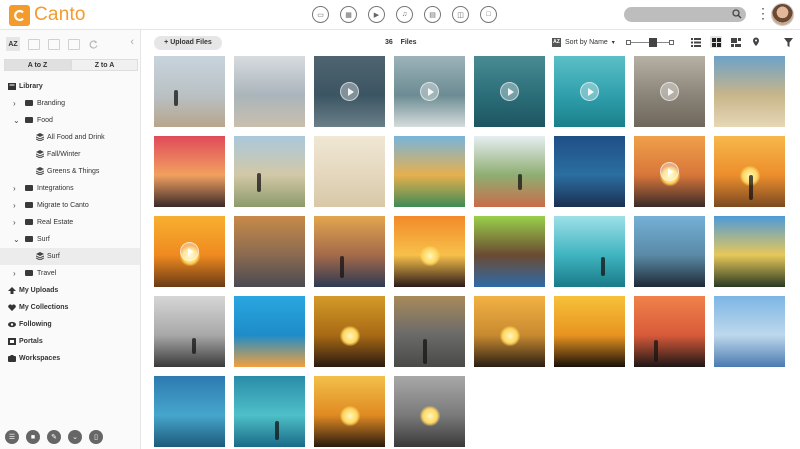  What do you see at coordinates (583, 42) in the screenshot?
I see `sort-dropdown: AZ Sort by Name ▾` at bounding box center [583, 42].